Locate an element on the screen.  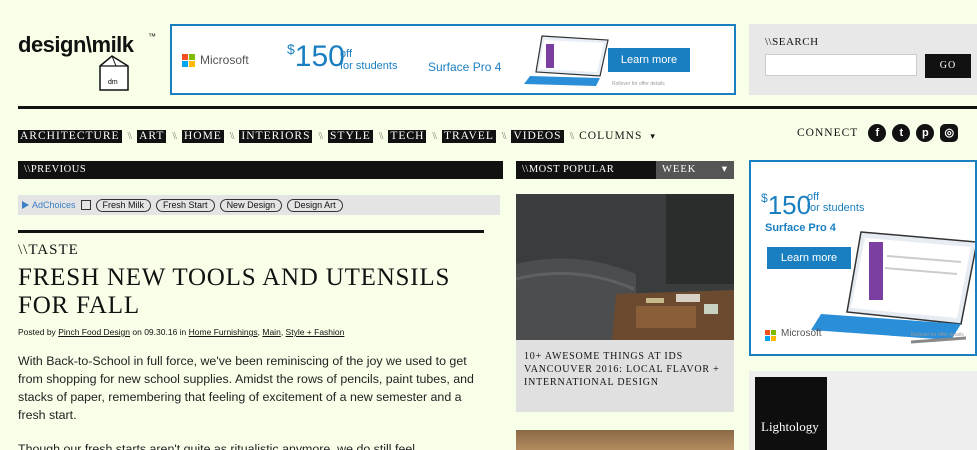
tag-link-home-furnishings: Home Furnishings is located at coordinates (223, 332).